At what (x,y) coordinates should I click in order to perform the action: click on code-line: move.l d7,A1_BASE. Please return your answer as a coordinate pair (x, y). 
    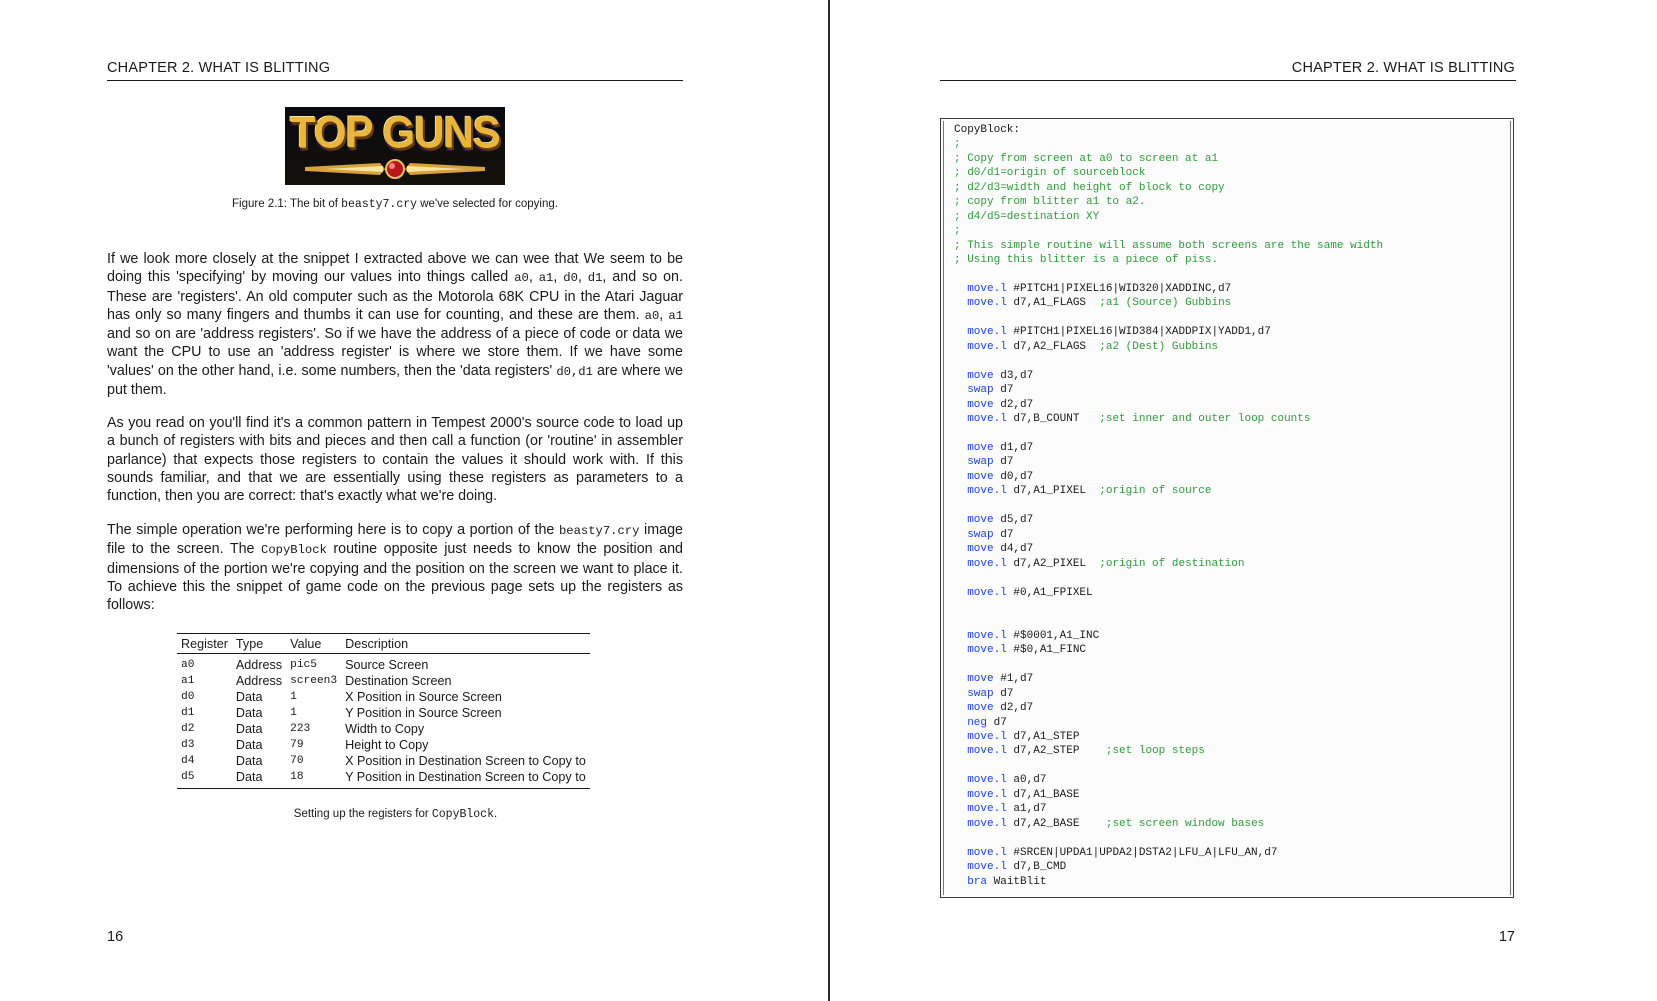
    Looking at the image, I should click on (1016, 795).